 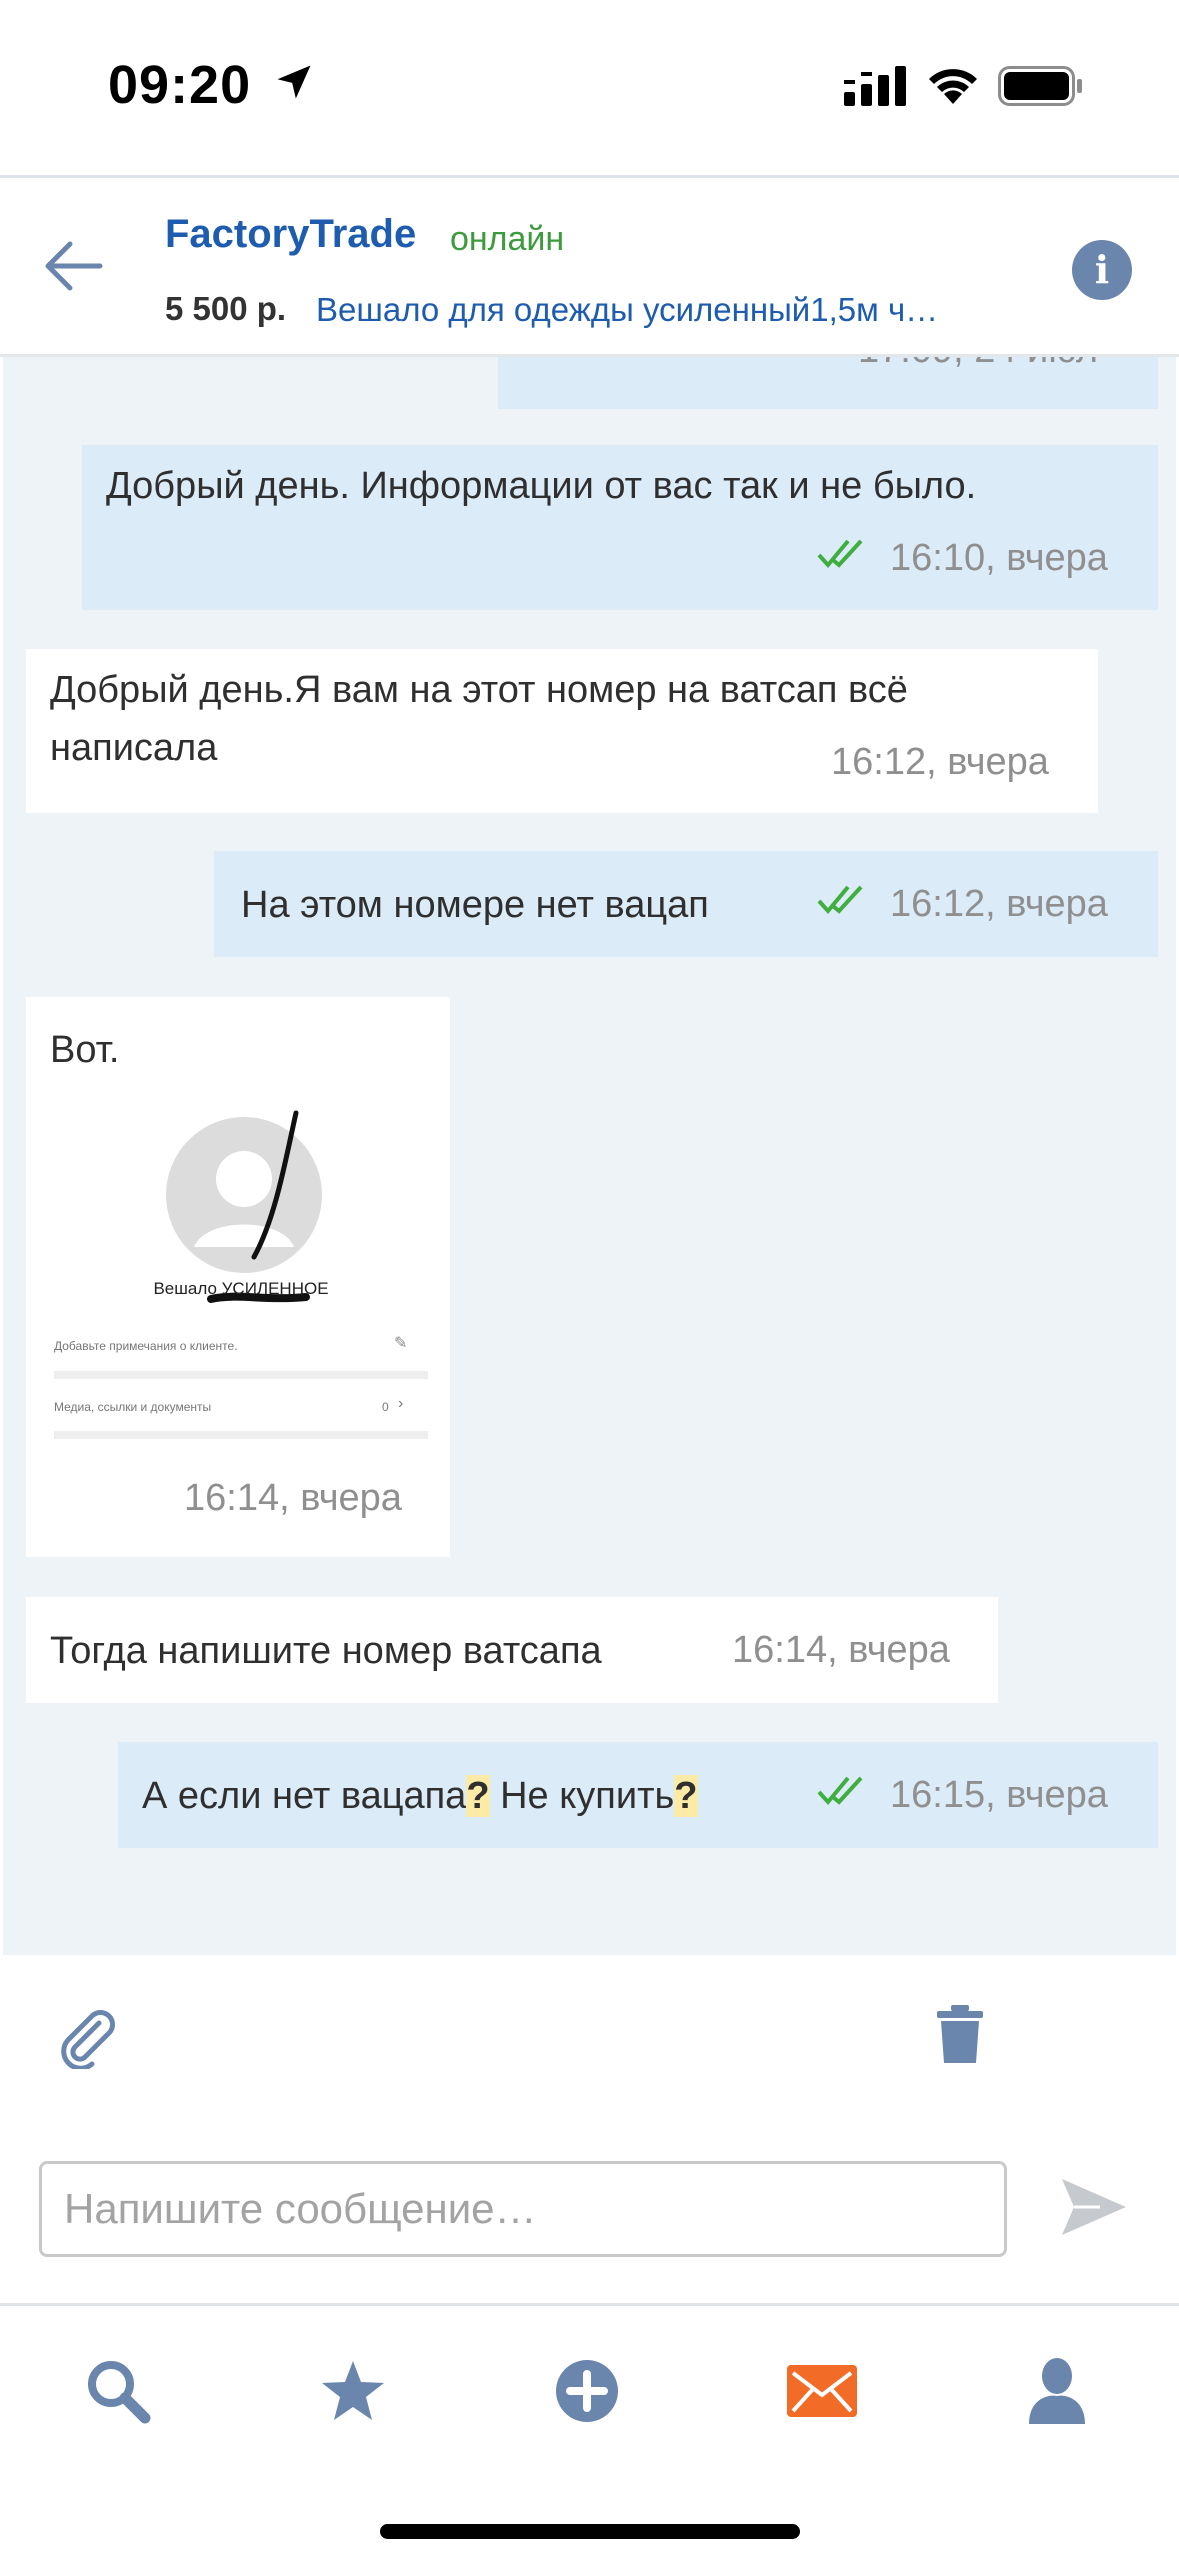 I want to click on envelope-icon, so click(x=822, y=2391).